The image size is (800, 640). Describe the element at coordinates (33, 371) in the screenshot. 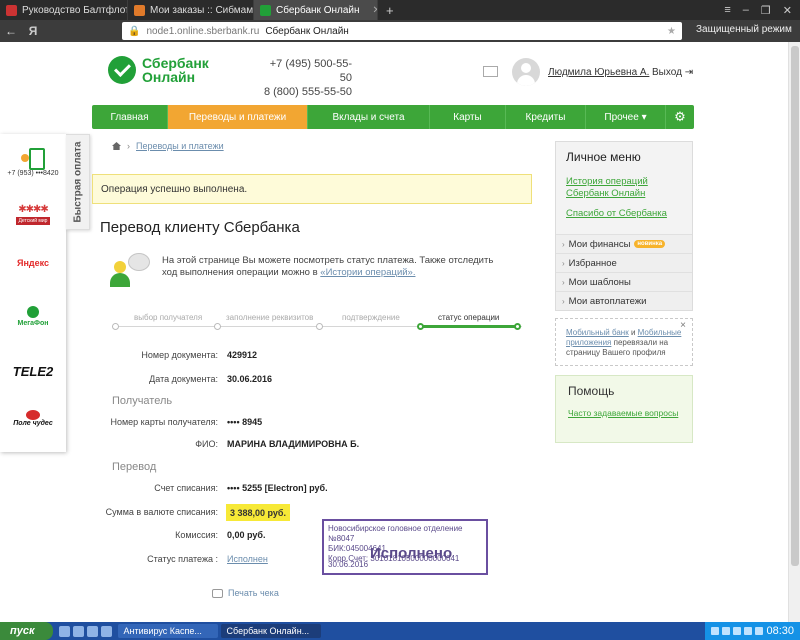

I see `quick-pay-tele2: TELE2` at that location.